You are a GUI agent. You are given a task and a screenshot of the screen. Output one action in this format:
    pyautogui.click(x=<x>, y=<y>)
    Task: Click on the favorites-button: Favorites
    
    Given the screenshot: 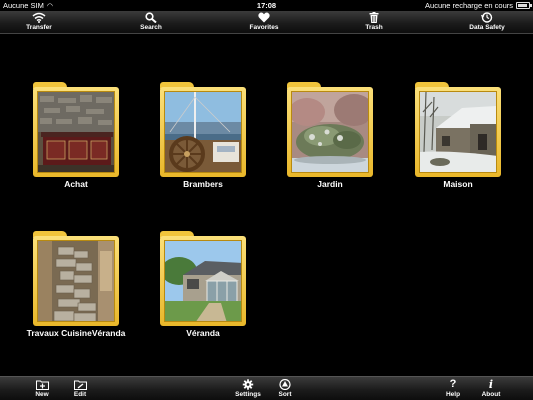 What is the action you would take?
    pyautogui.click(x=264, y=21)
    